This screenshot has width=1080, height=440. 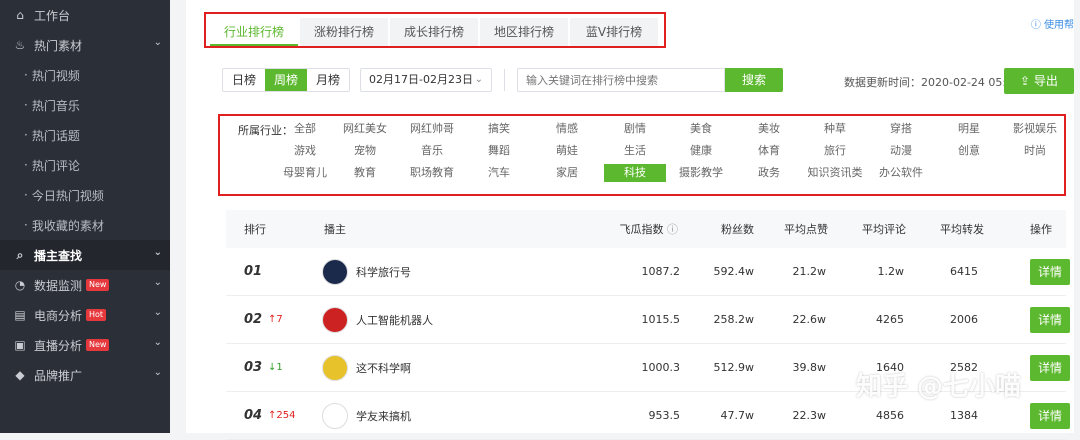 I want to click on industry-tag: 政务, so click(x=769, y=173).